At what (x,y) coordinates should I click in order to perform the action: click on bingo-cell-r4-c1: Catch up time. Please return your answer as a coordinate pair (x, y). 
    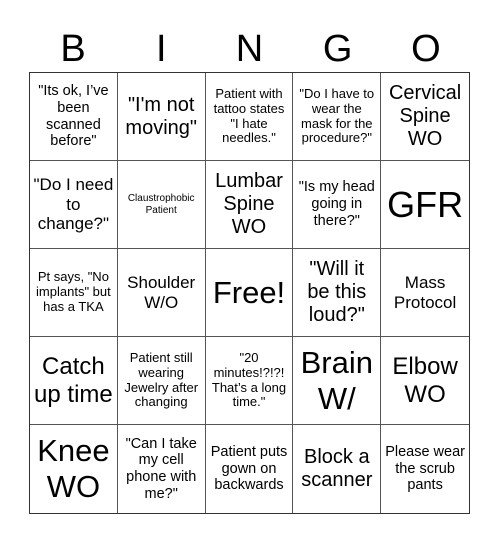
    Looking at the image, I should click on (74, 381).